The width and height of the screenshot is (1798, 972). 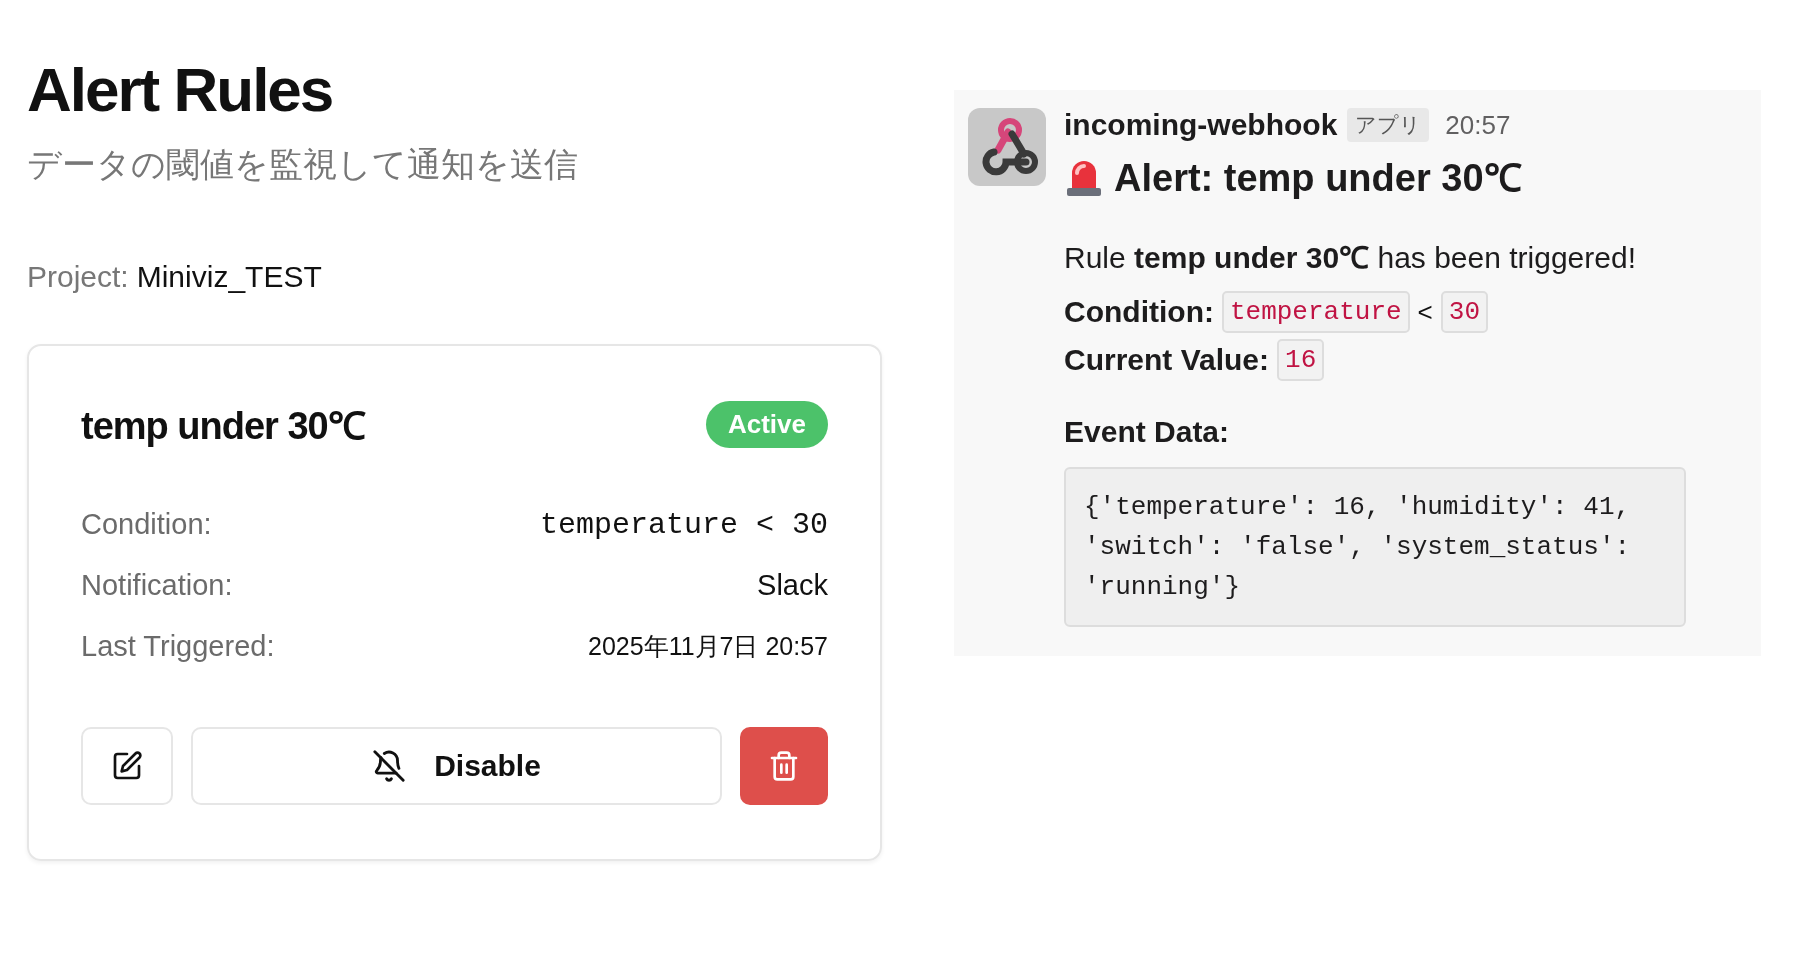 I want to click on inline-code: 16, so click(x=1301, y=360).